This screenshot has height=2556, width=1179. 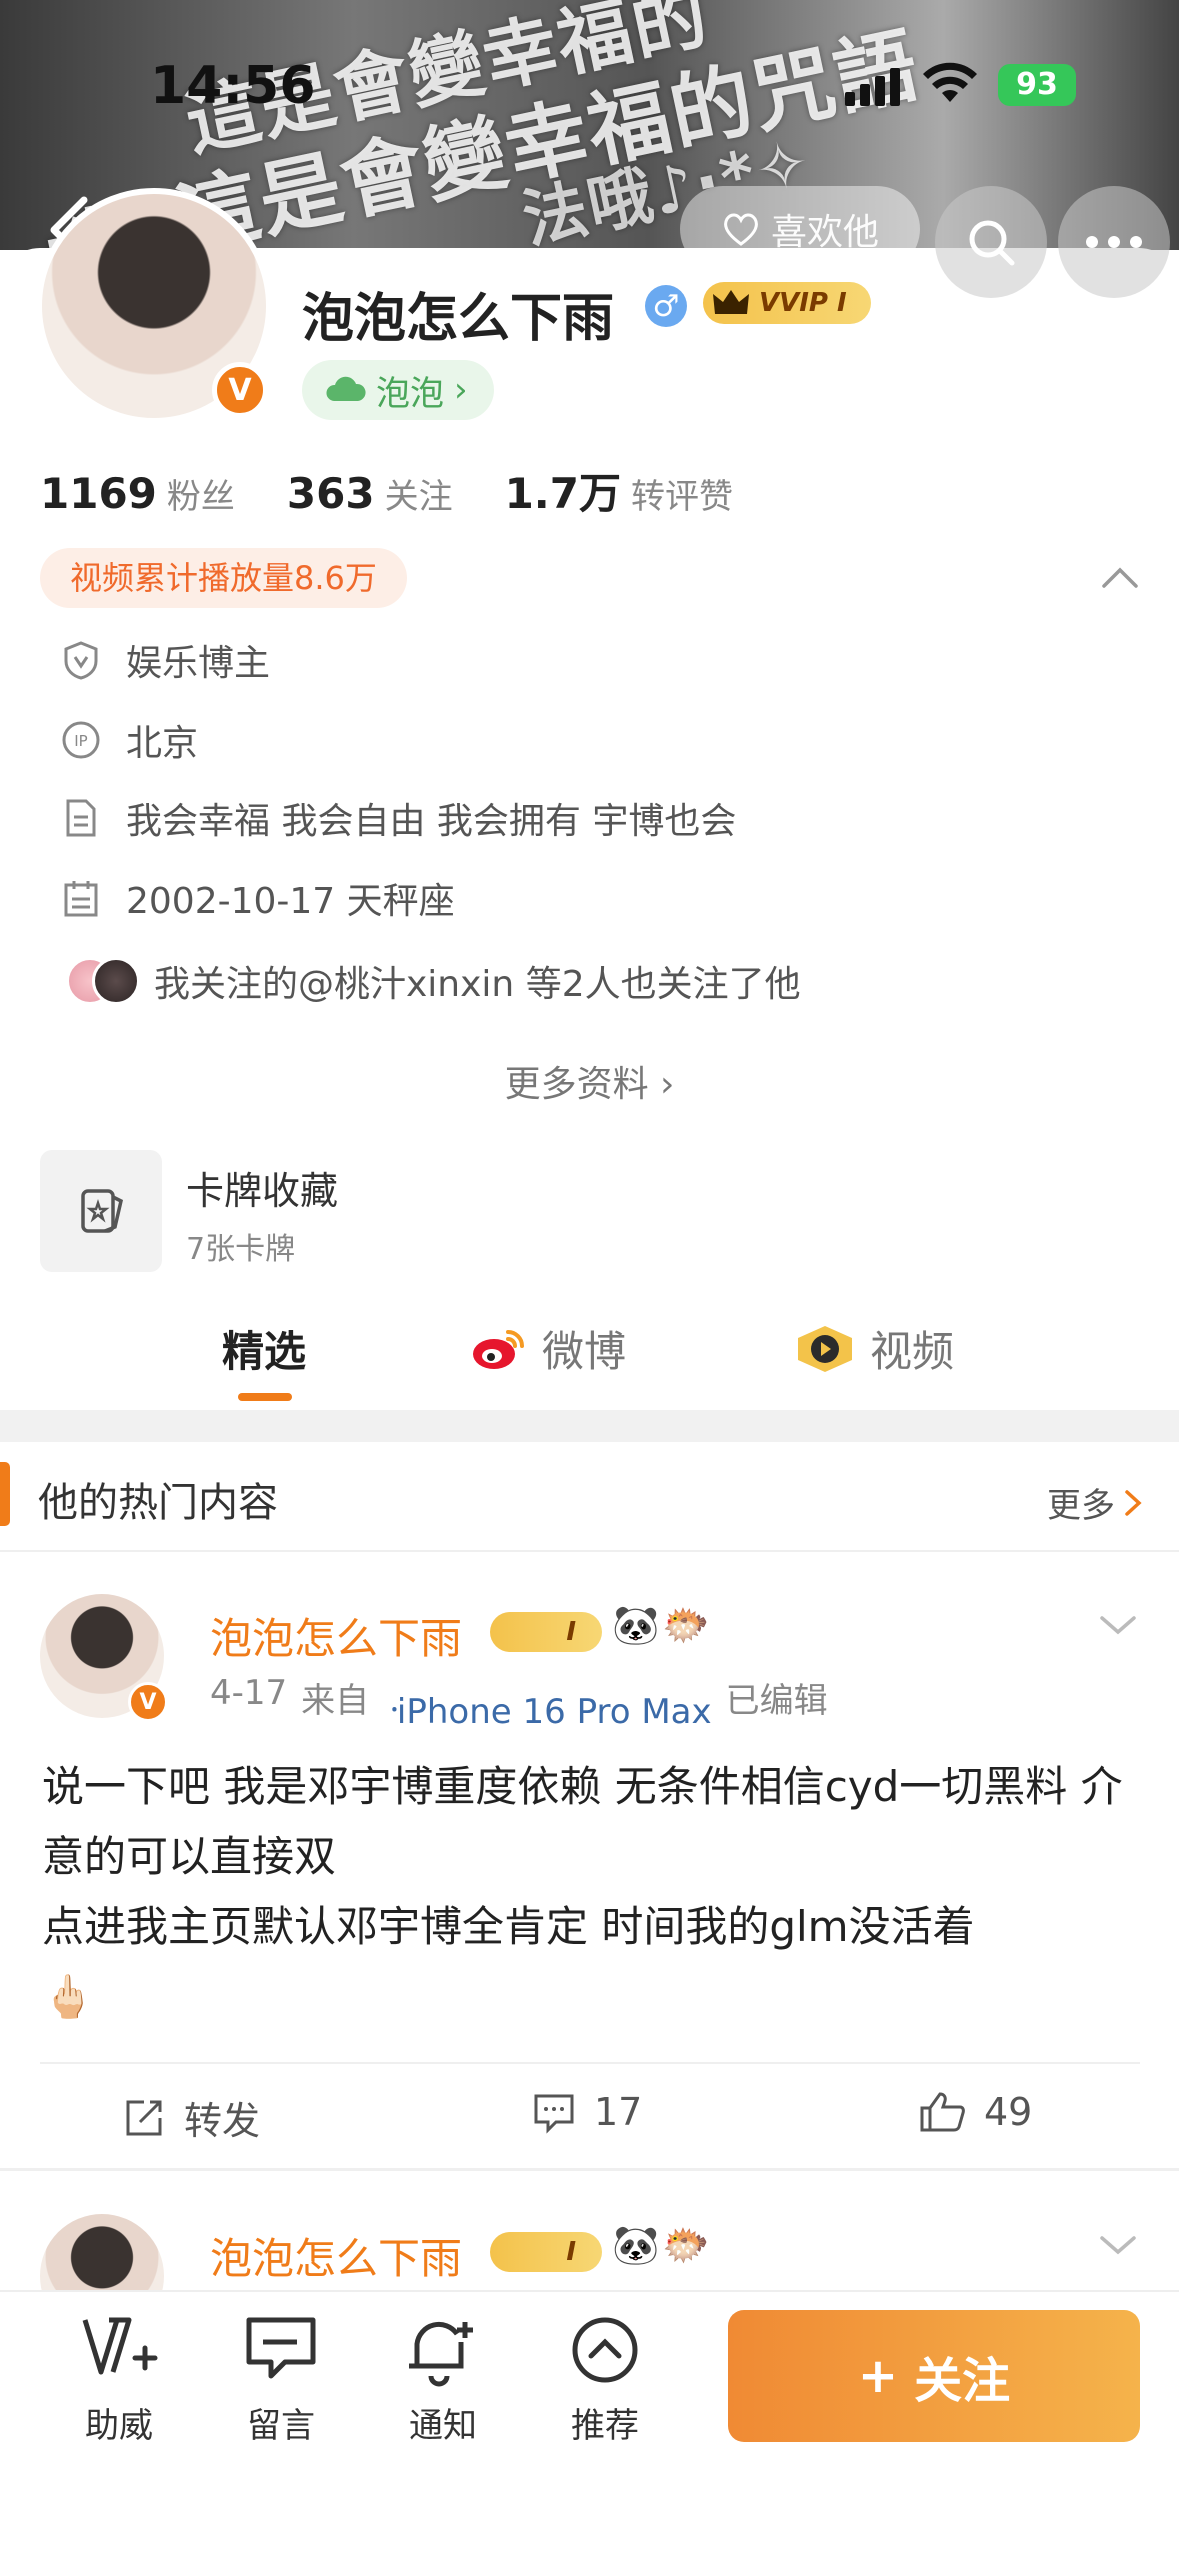 What do you see at coordinates (825, 1348) in the screenshot?
I see `video-icon` at bounding box center [825, 1348].